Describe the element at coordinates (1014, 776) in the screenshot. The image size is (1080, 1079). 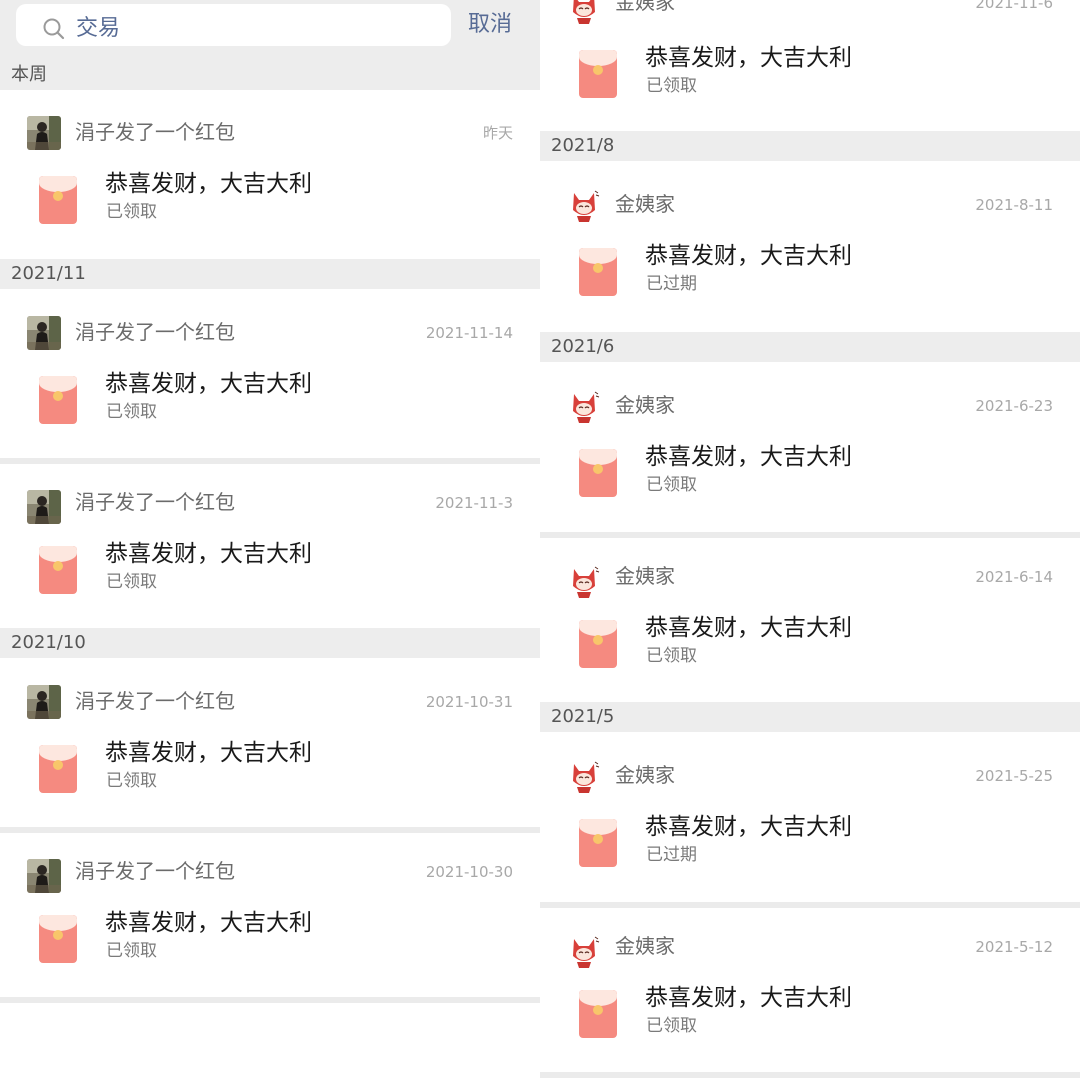
I see `entry-date: 2021-5-25` at that location.